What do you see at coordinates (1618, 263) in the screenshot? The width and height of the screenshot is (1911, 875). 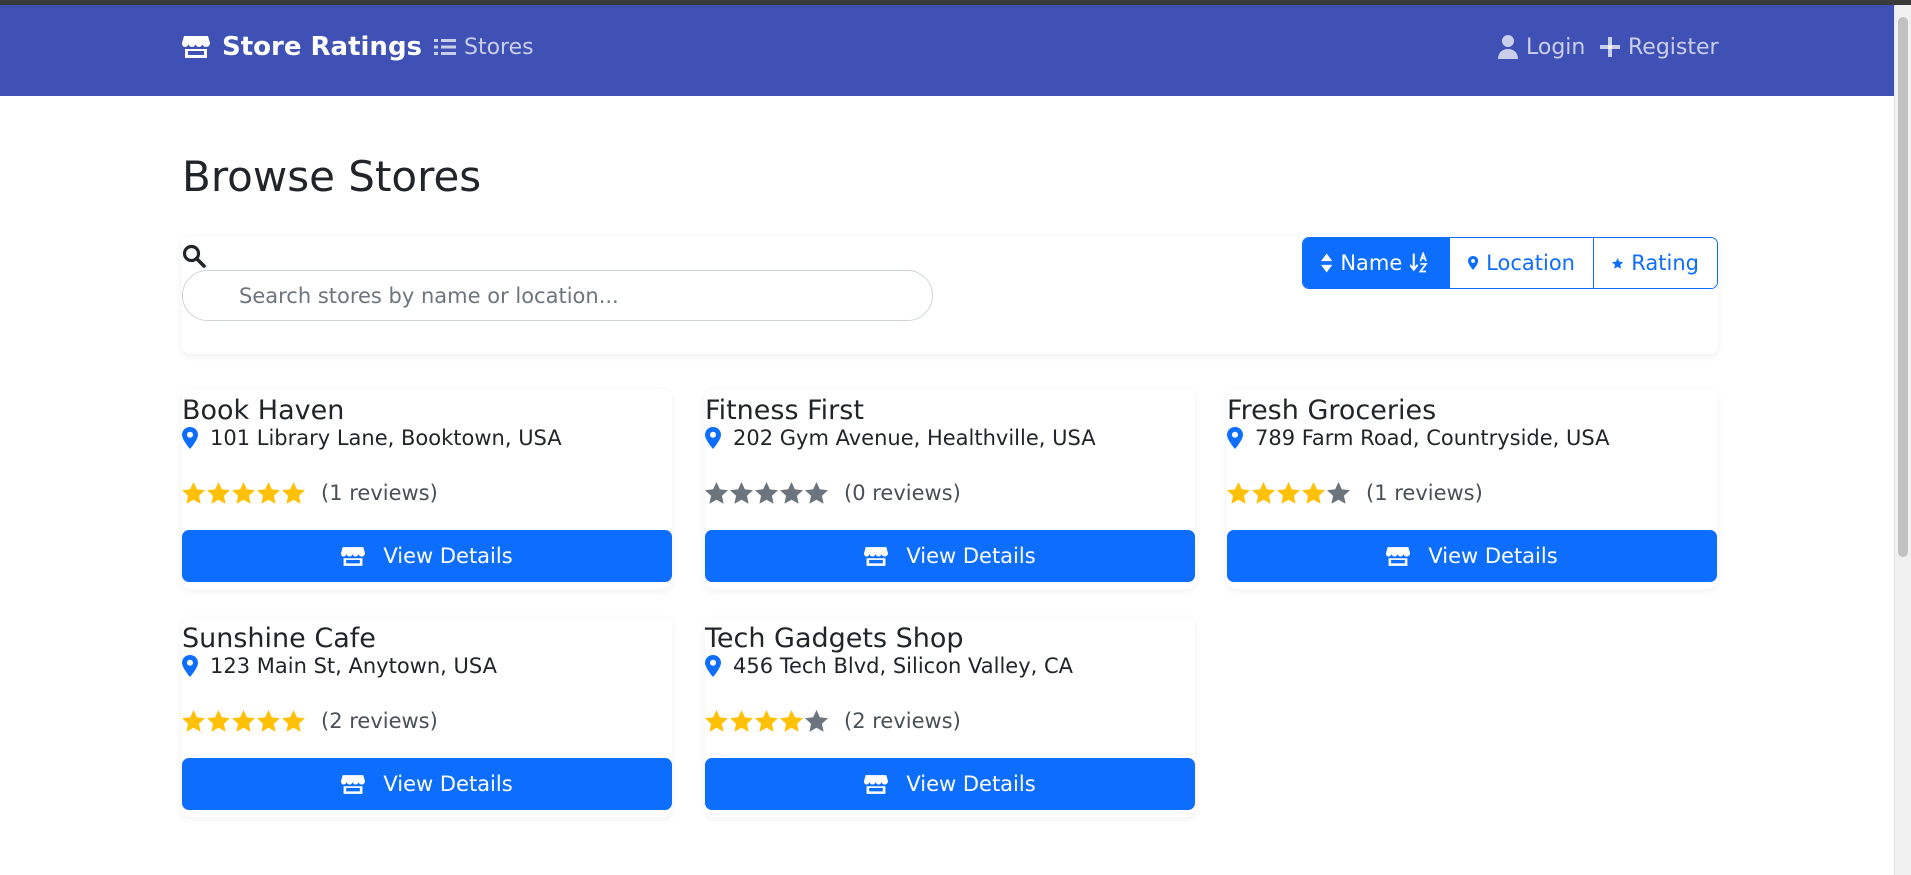 I see `star-icon` at bounding box center [1618, 263].